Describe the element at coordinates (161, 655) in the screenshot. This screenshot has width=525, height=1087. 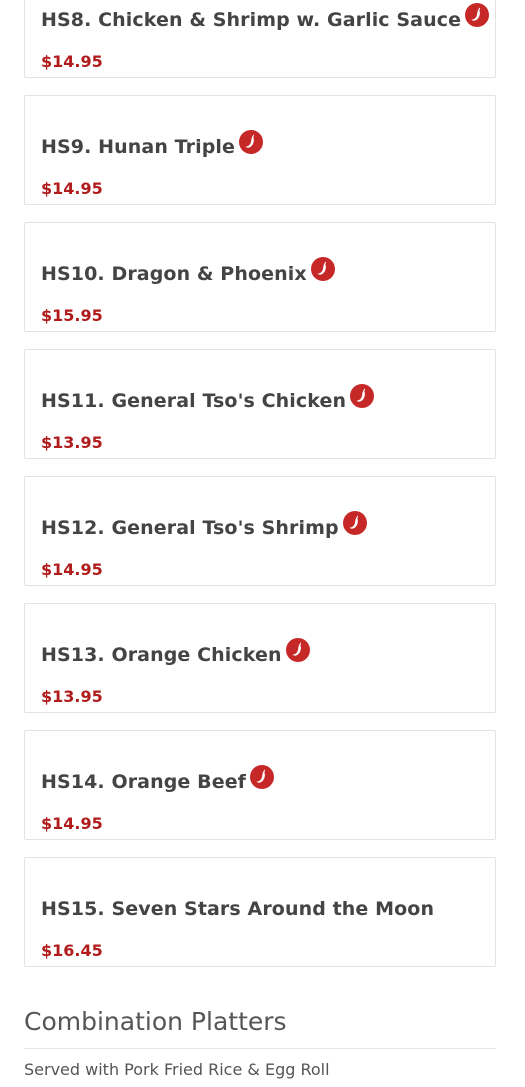
I see `menu-item-name: HS13. Orange Chicken` at that location.